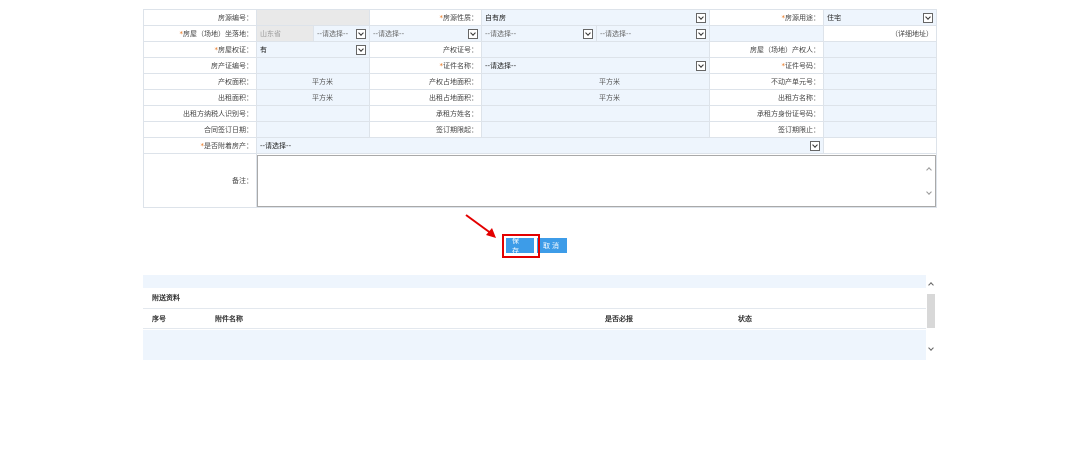 This screenshot has width=1080, height=460. Describe the element at coordinates (539, 33) in the screenshot. I see `town-select: --请选择--` at that location.